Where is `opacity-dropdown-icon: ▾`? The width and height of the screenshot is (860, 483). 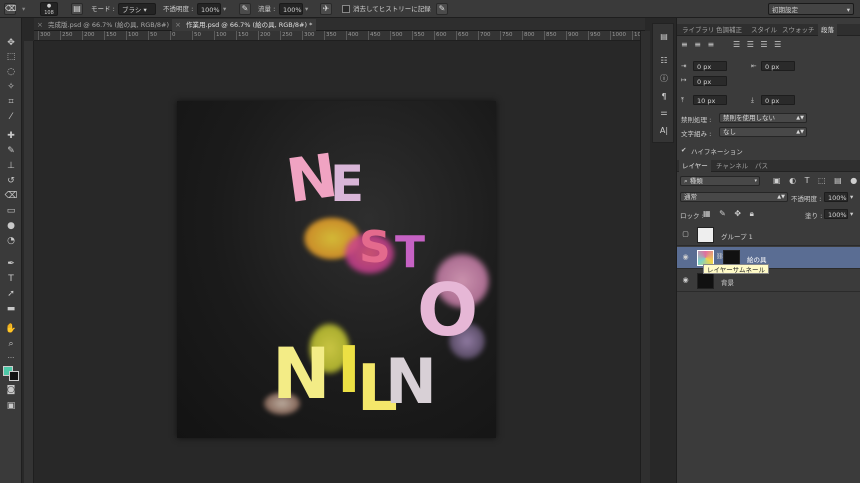
opacity-dropdown-icon: ▾ is located at coordinates (224, 9).